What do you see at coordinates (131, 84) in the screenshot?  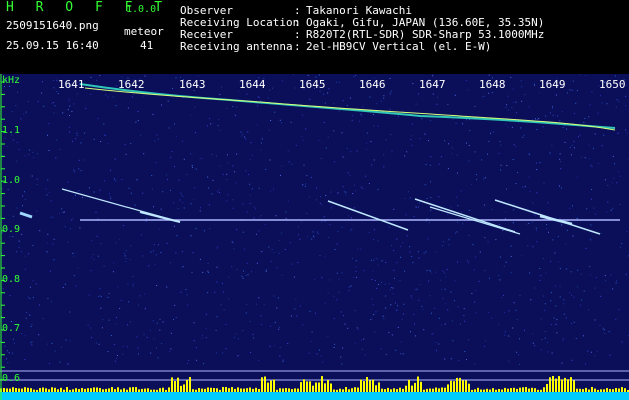 I see `time-tick-label: 1642` at bounding box center [131, 84].